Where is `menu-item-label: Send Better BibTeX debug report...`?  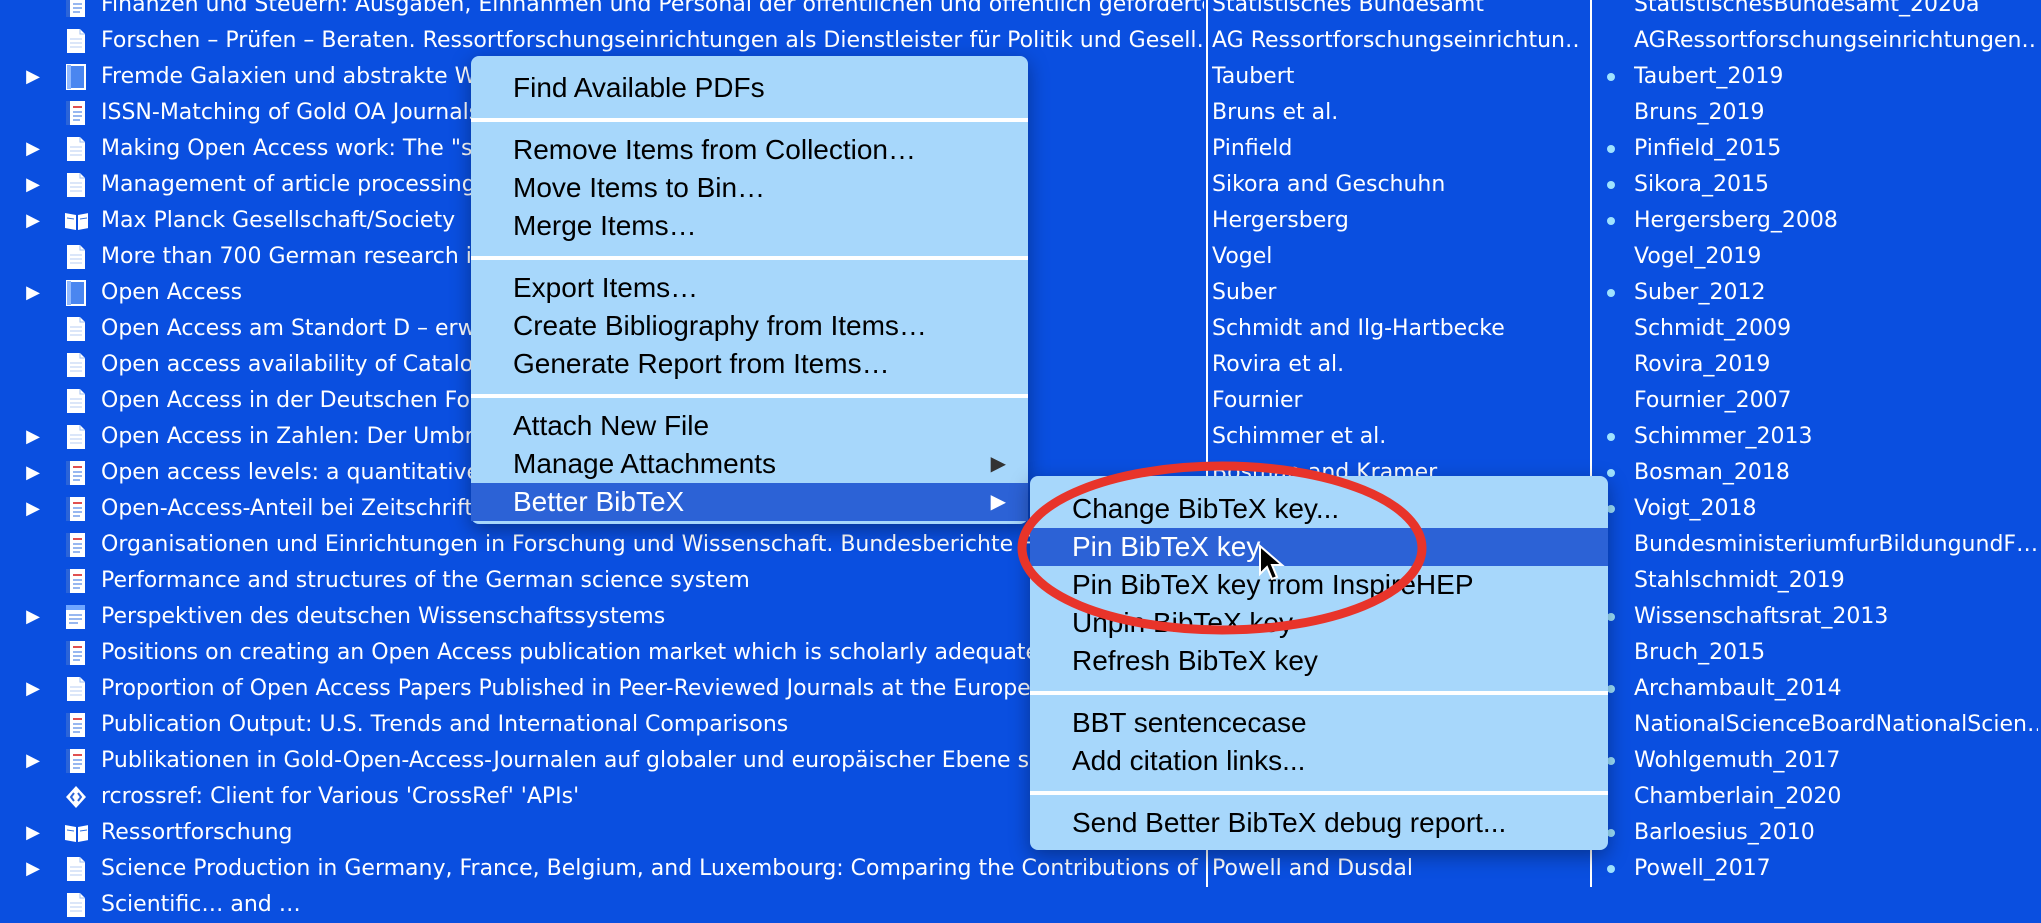 menu-item-label: Send Better BibTeX debug report... is located at coordinates (1289, 822).